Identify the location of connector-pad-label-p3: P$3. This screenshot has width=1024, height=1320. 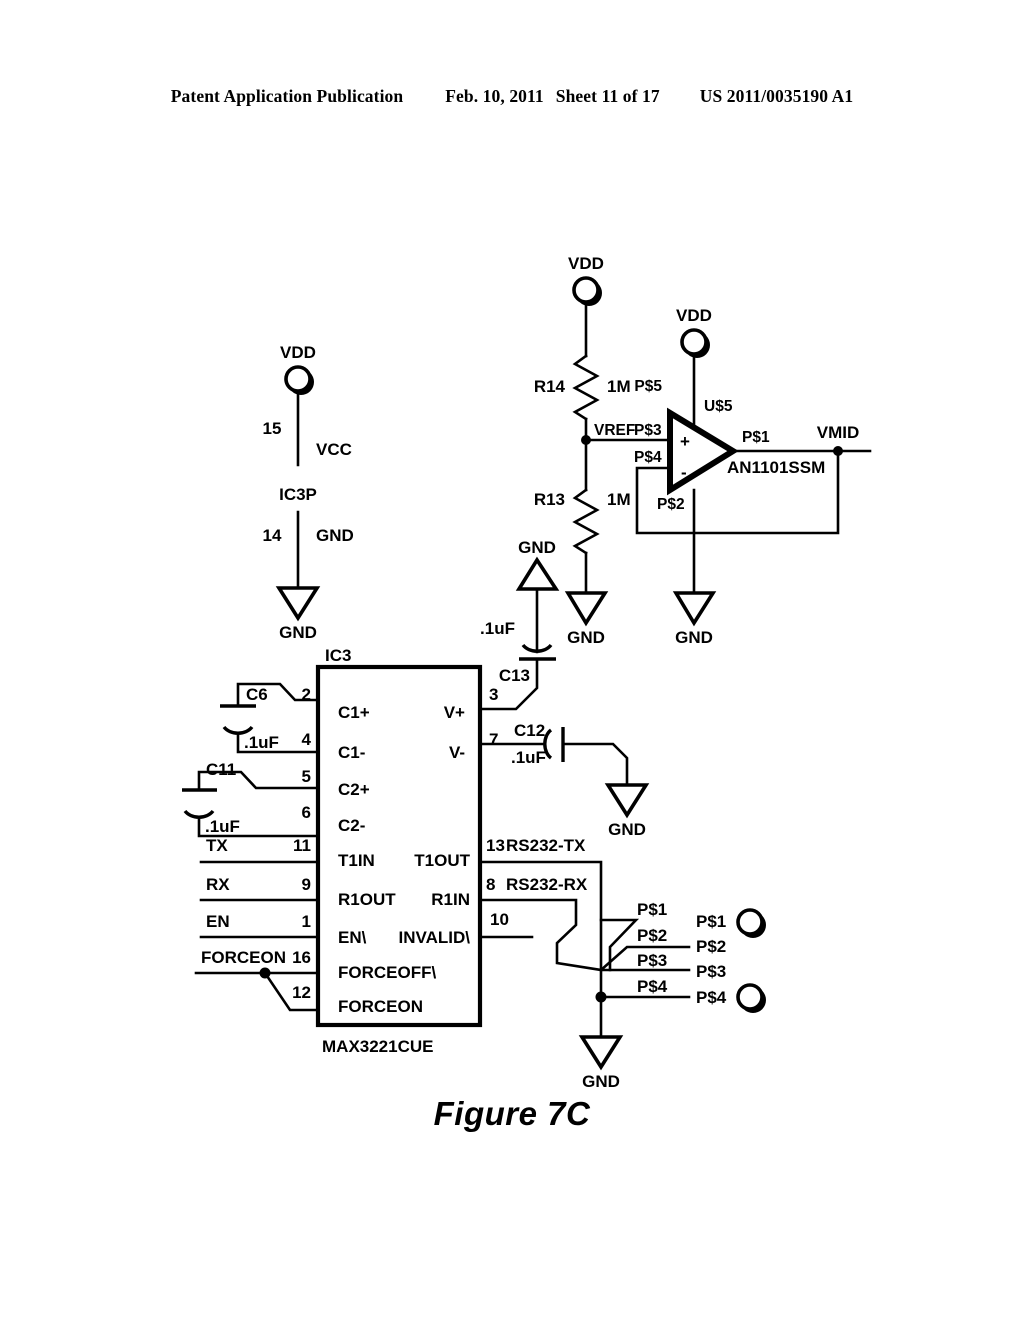
(711, 971).